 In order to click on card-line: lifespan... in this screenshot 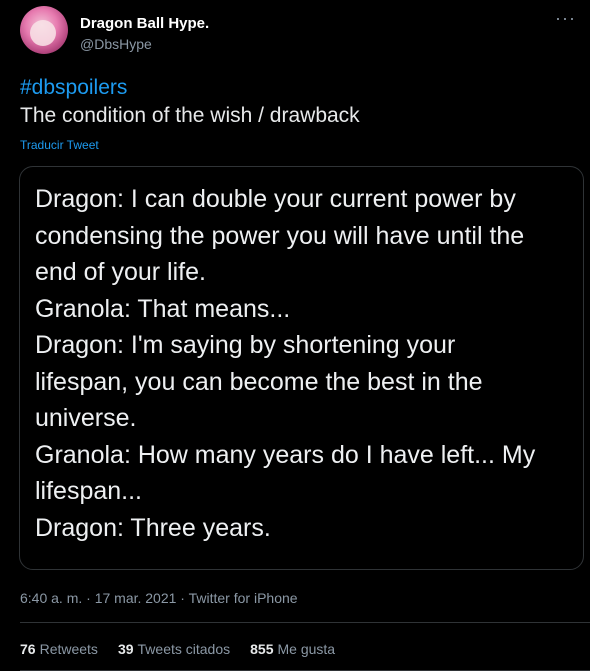, I will do `click(89, 491)`.